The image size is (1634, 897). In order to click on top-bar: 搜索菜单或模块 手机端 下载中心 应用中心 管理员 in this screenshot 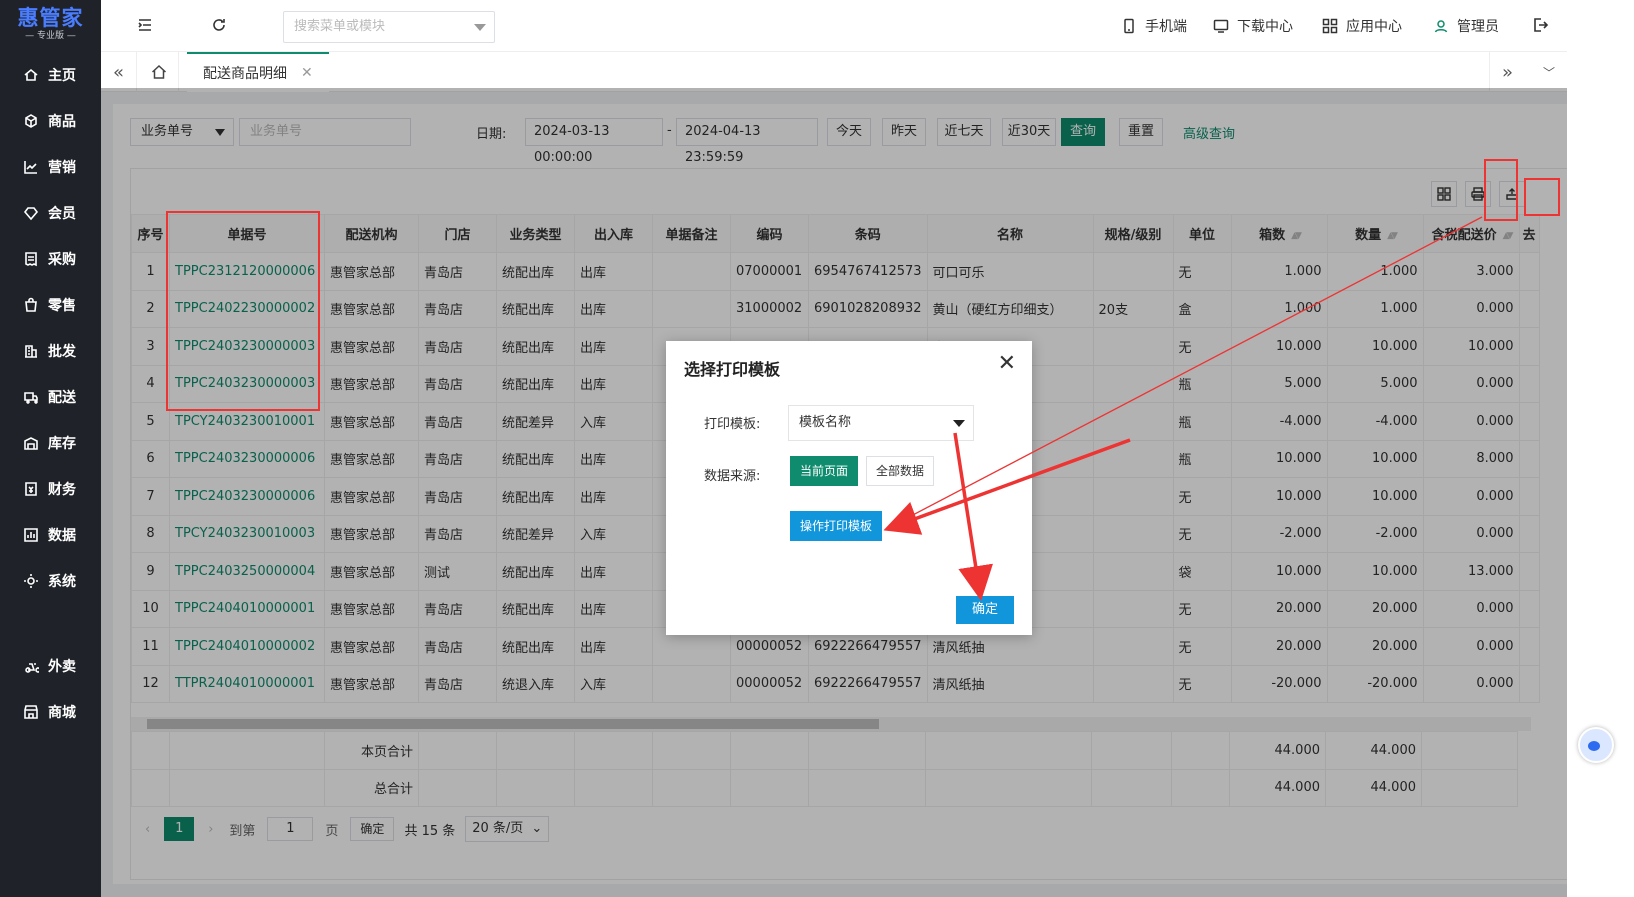, I will do `click(867, 26)`.